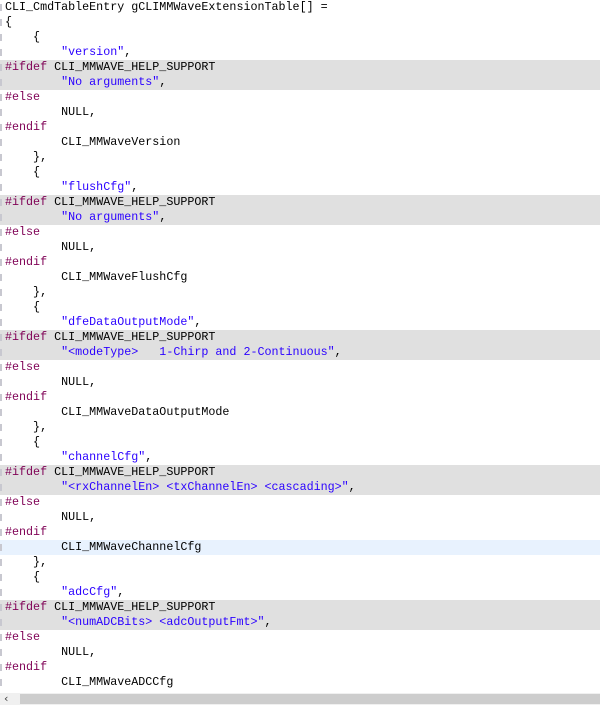 The height and width of the screenshot is (705, 600). I want to click on code-text: CLI_MMWAVE_HELP_SUPPORT, so click(131, 472).